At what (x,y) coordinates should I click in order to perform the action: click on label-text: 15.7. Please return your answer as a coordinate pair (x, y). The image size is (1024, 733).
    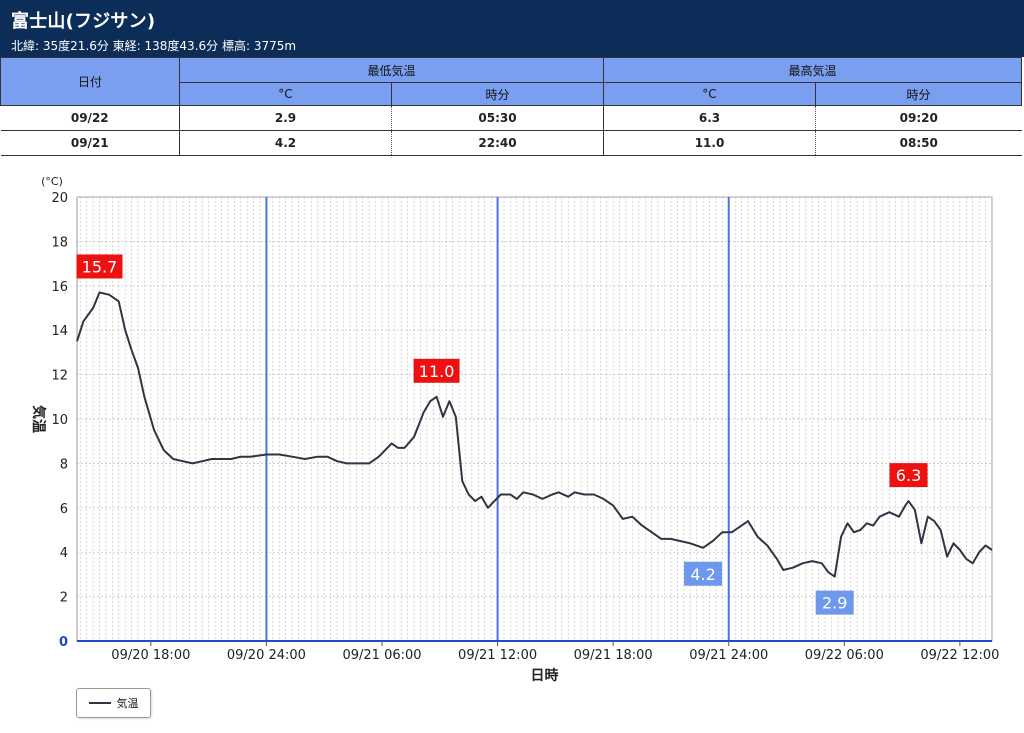
    Looking at the image, I should click on (100, 266).